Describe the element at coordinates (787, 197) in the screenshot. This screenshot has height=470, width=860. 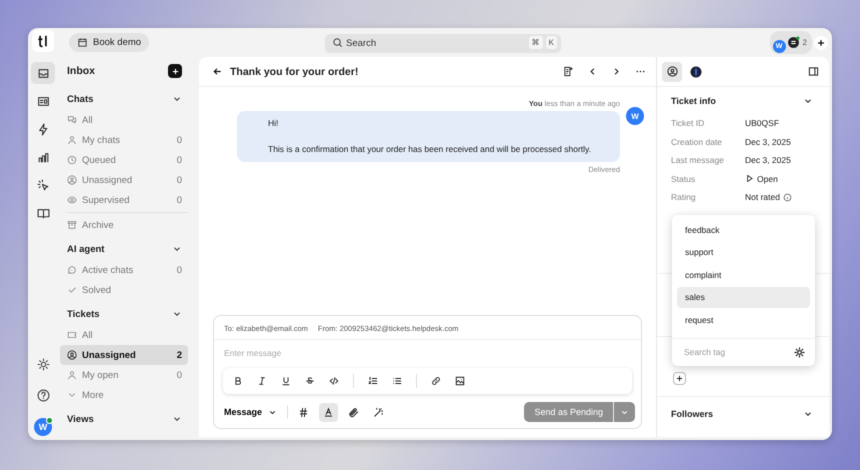
I see `info-icon` at that location.